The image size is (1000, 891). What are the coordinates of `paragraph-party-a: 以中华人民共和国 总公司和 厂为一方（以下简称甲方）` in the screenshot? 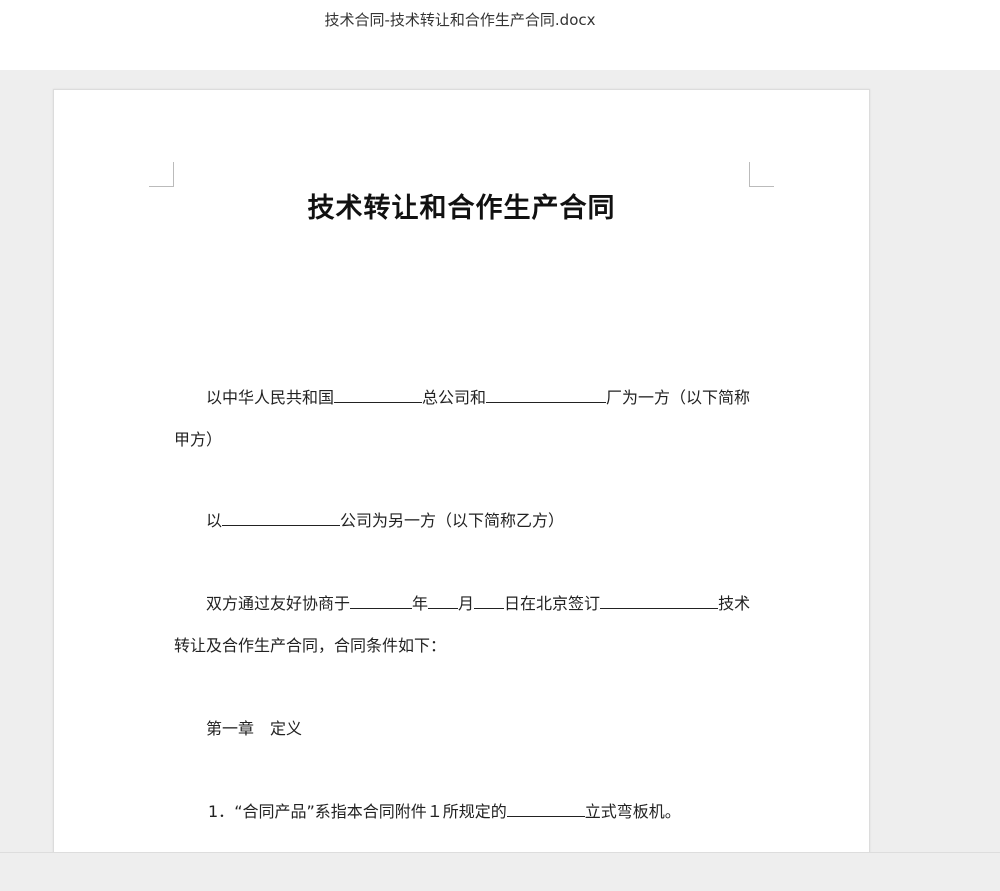 It's located at (469, 419).